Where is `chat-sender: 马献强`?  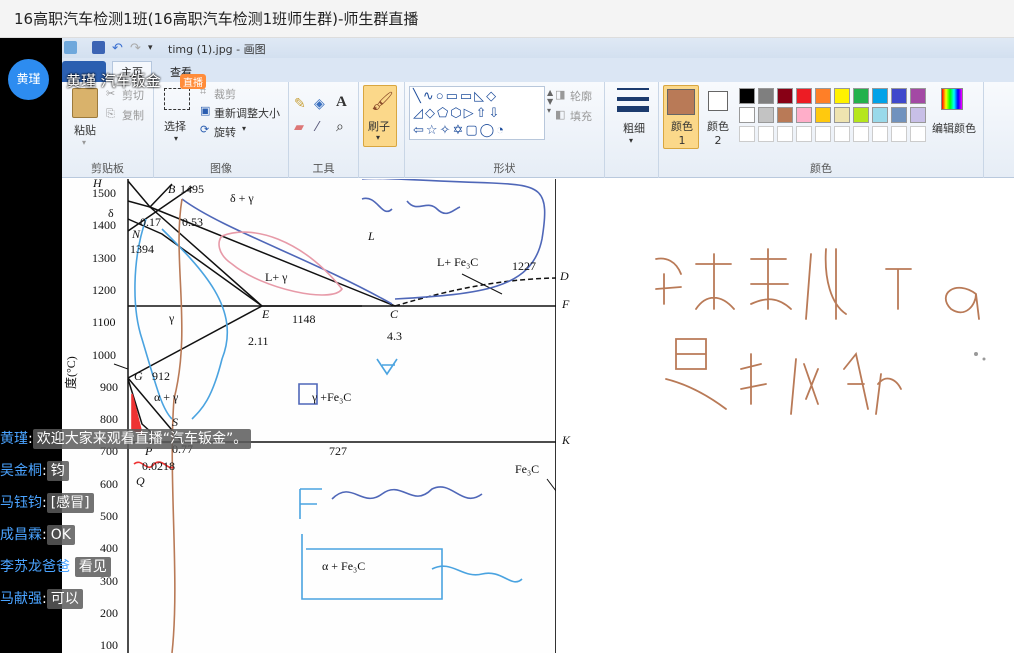
chat-sender: 马献强 is located at coordinates (21, 599).